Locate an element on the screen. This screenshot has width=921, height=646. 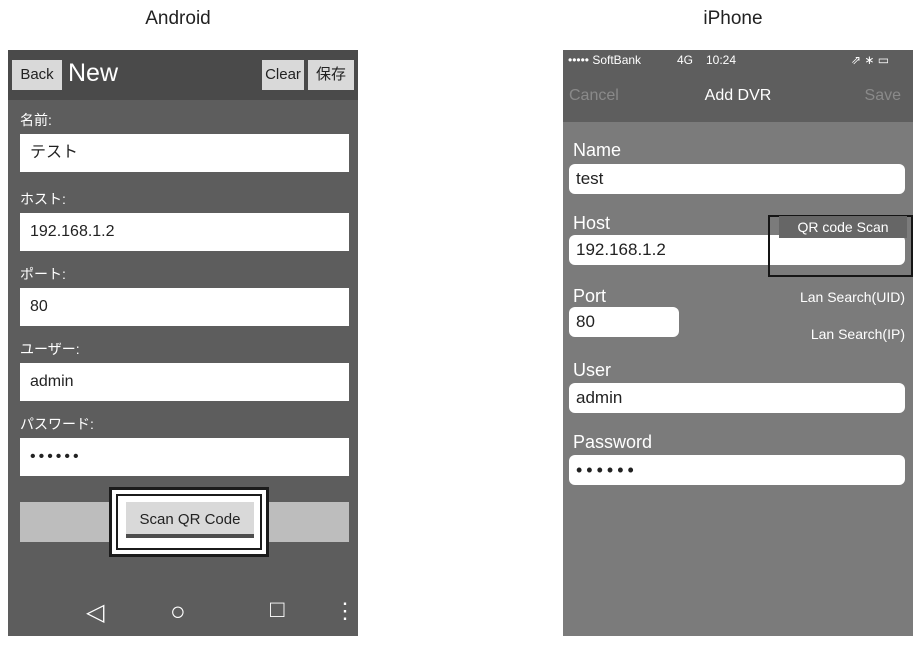
status-bar: ••••• SoftBank 4G 10:24 ⇗ ∗ ▭ is located at coordinates (738, 60).